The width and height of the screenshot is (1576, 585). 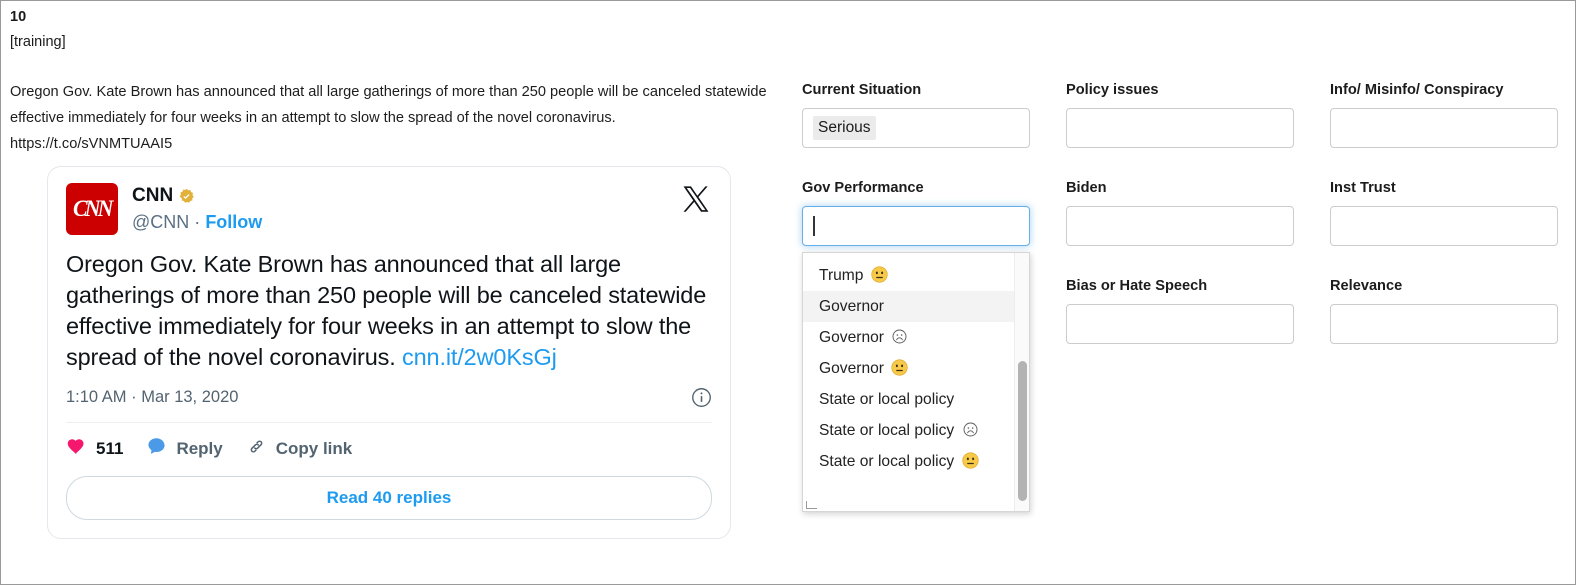 I want to click on tweet-action-row: 511 Reply Copy link, so click(x=389, y=449).